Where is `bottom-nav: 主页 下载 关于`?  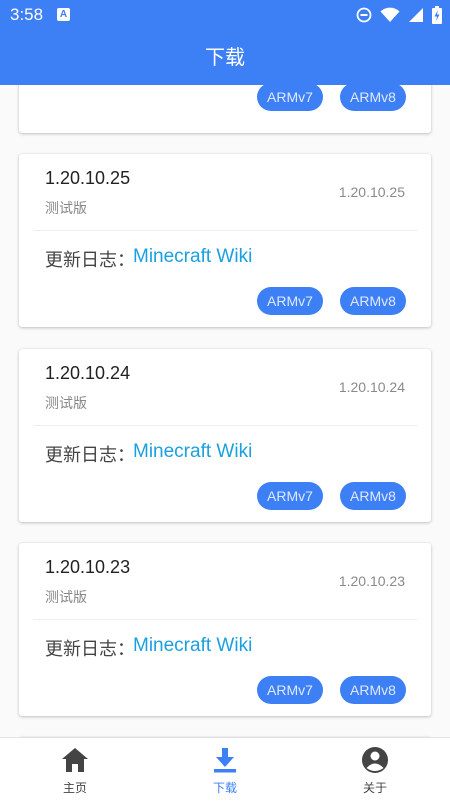 bottom-nav: 主页 下载 关于 is located at coordinates (225, 769).